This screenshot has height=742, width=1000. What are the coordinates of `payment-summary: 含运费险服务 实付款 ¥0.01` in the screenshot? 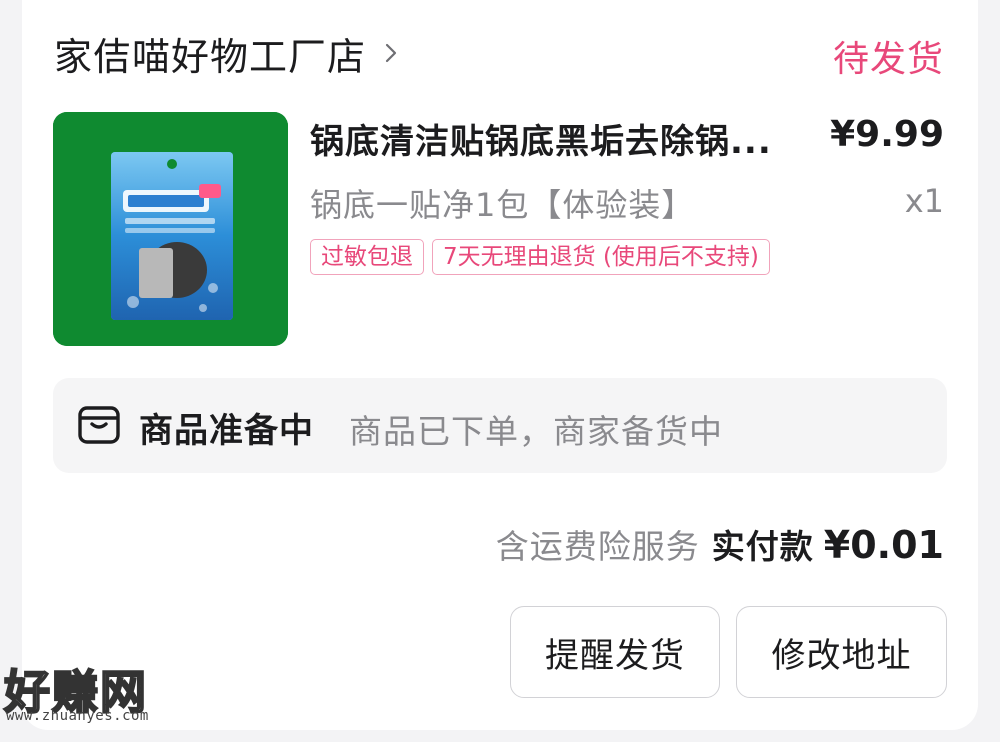 It's located at (720, 544).